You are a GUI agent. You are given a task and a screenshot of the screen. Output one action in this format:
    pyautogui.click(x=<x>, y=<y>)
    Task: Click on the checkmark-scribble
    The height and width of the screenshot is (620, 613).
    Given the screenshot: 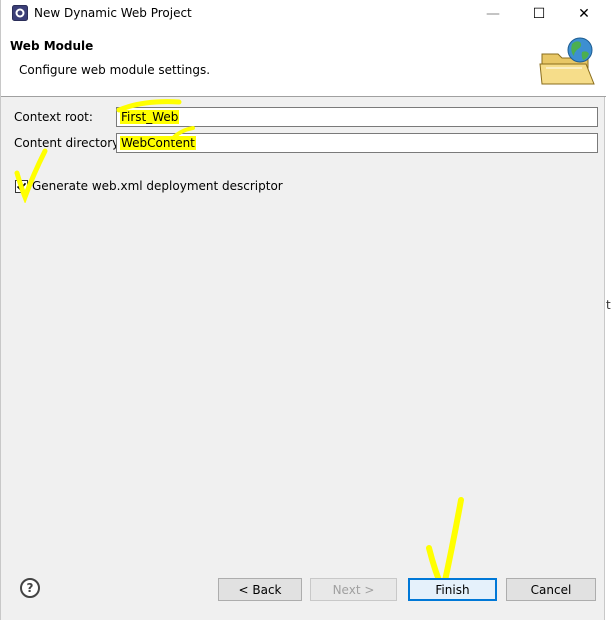 What is the action you would take?
    pyautogui.click(x=31, y=175)
    